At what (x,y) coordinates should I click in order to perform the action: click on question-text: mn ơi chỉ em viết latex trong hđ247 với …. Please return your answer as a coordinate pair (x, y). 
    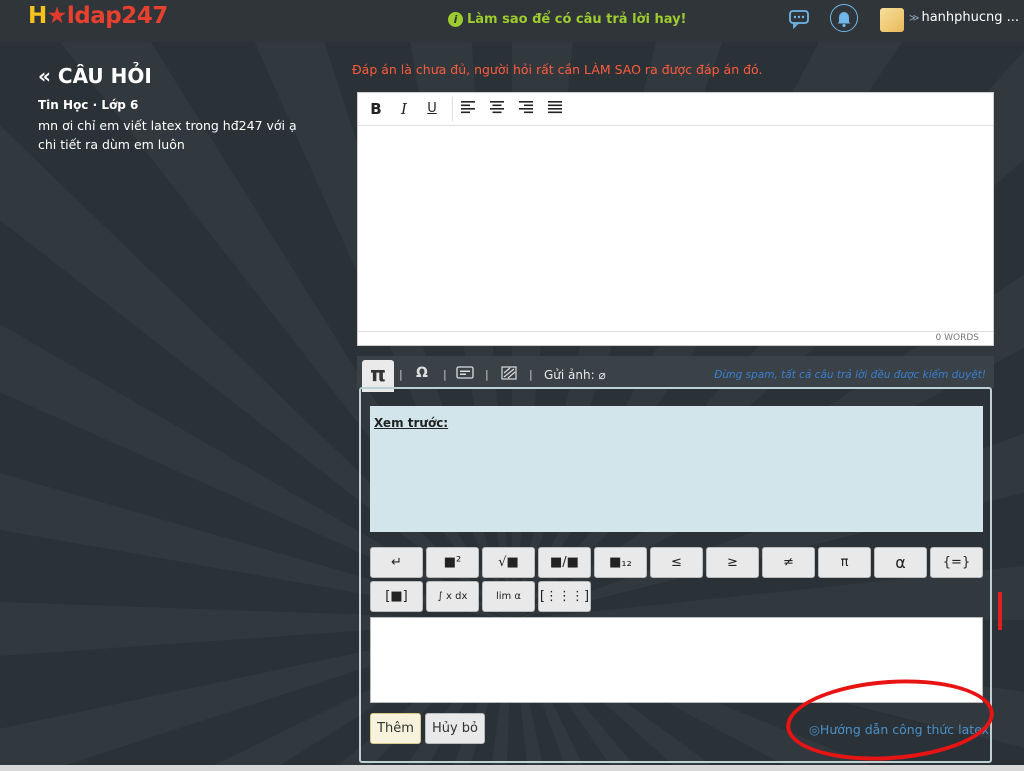
    Looking at the image, I should click on (167, 135).